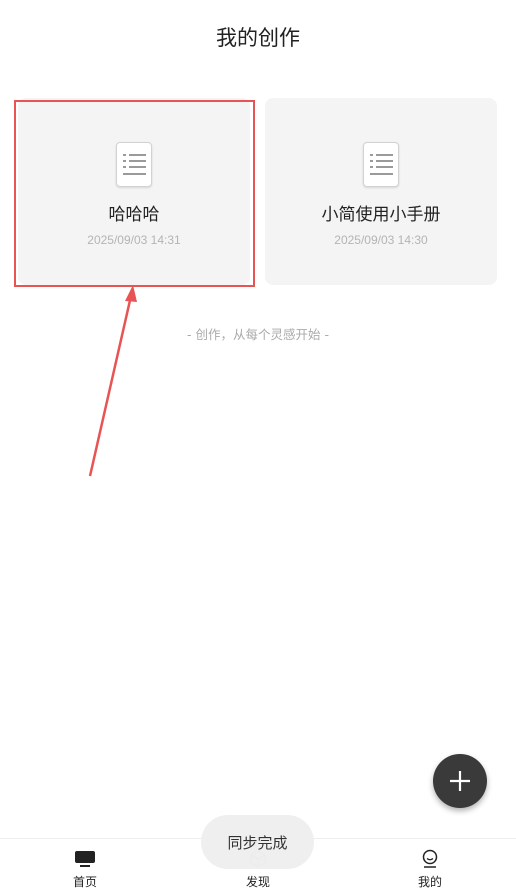  What do you see at coordinates (134, 240) in the screenshot?
I see `card-date: 2025/09/03 14:31` at bounding box center [134, 240].